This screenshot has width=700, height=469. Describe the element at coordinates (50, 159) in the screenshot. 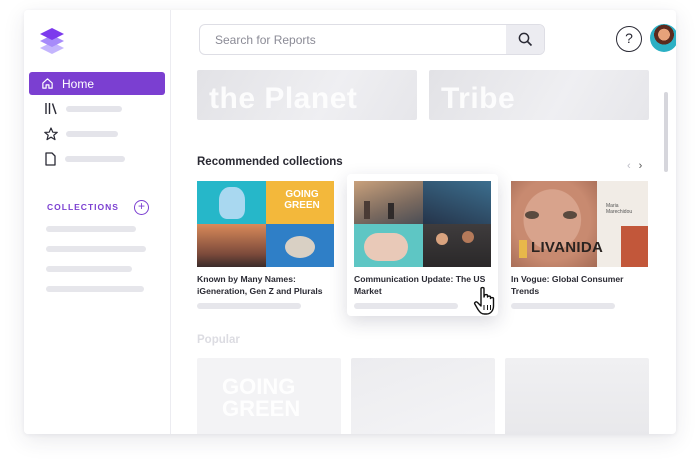

I see `document-icon` at that location.